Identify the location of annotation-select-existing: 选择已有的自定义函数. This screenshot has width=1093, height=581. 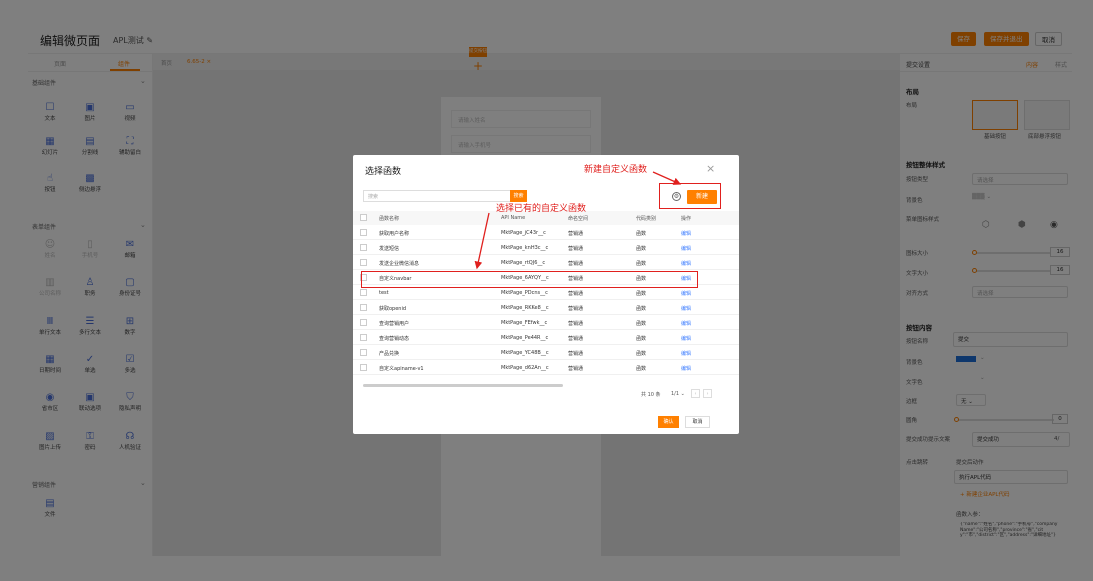
(541, 209).